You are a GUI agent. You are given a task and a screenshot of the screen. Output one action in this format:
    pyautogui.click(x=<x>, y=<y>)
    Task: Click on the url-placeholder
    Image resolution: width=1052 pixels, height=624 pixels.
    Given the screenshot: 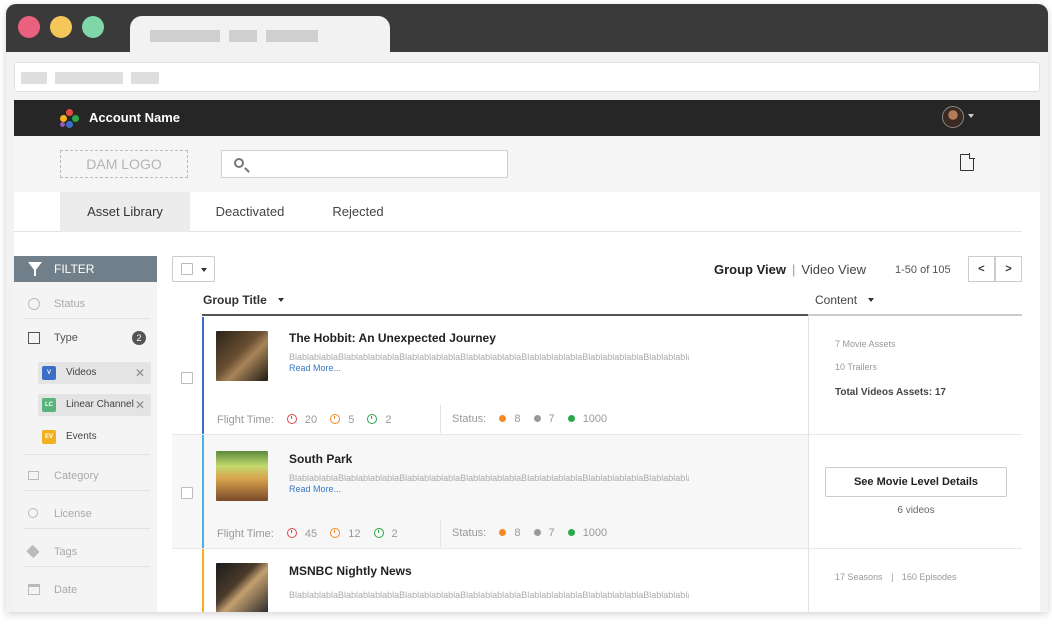 What is the action you would take?
    pyautogui.click(x=34, y=78)
    